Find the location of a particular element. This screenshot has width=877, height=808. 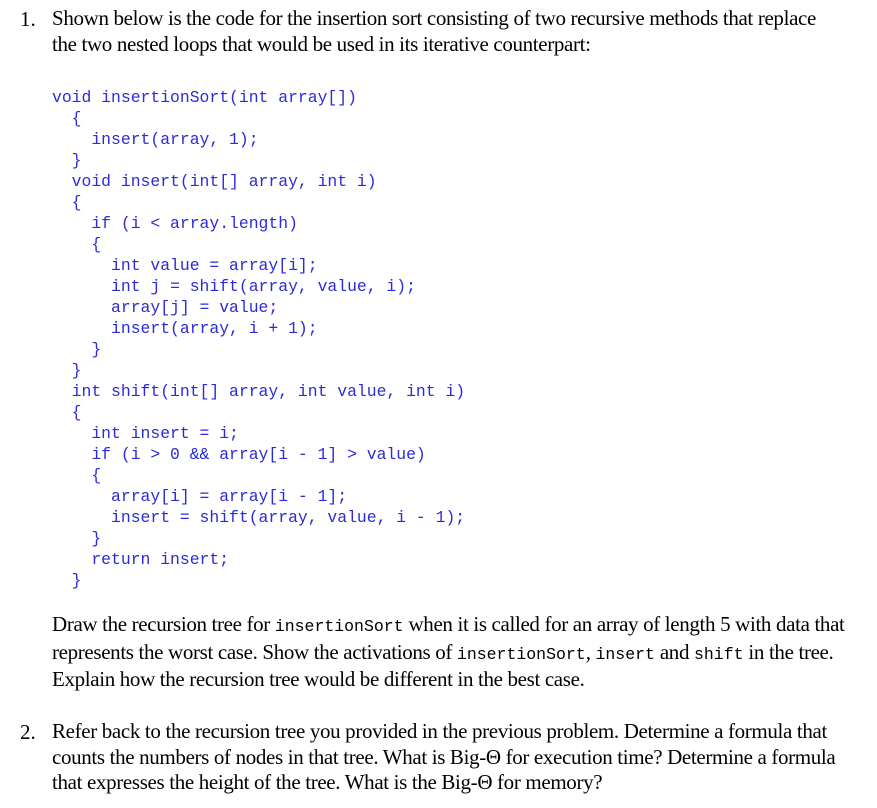

prompt-text: and is located at coordinates (674, 651).